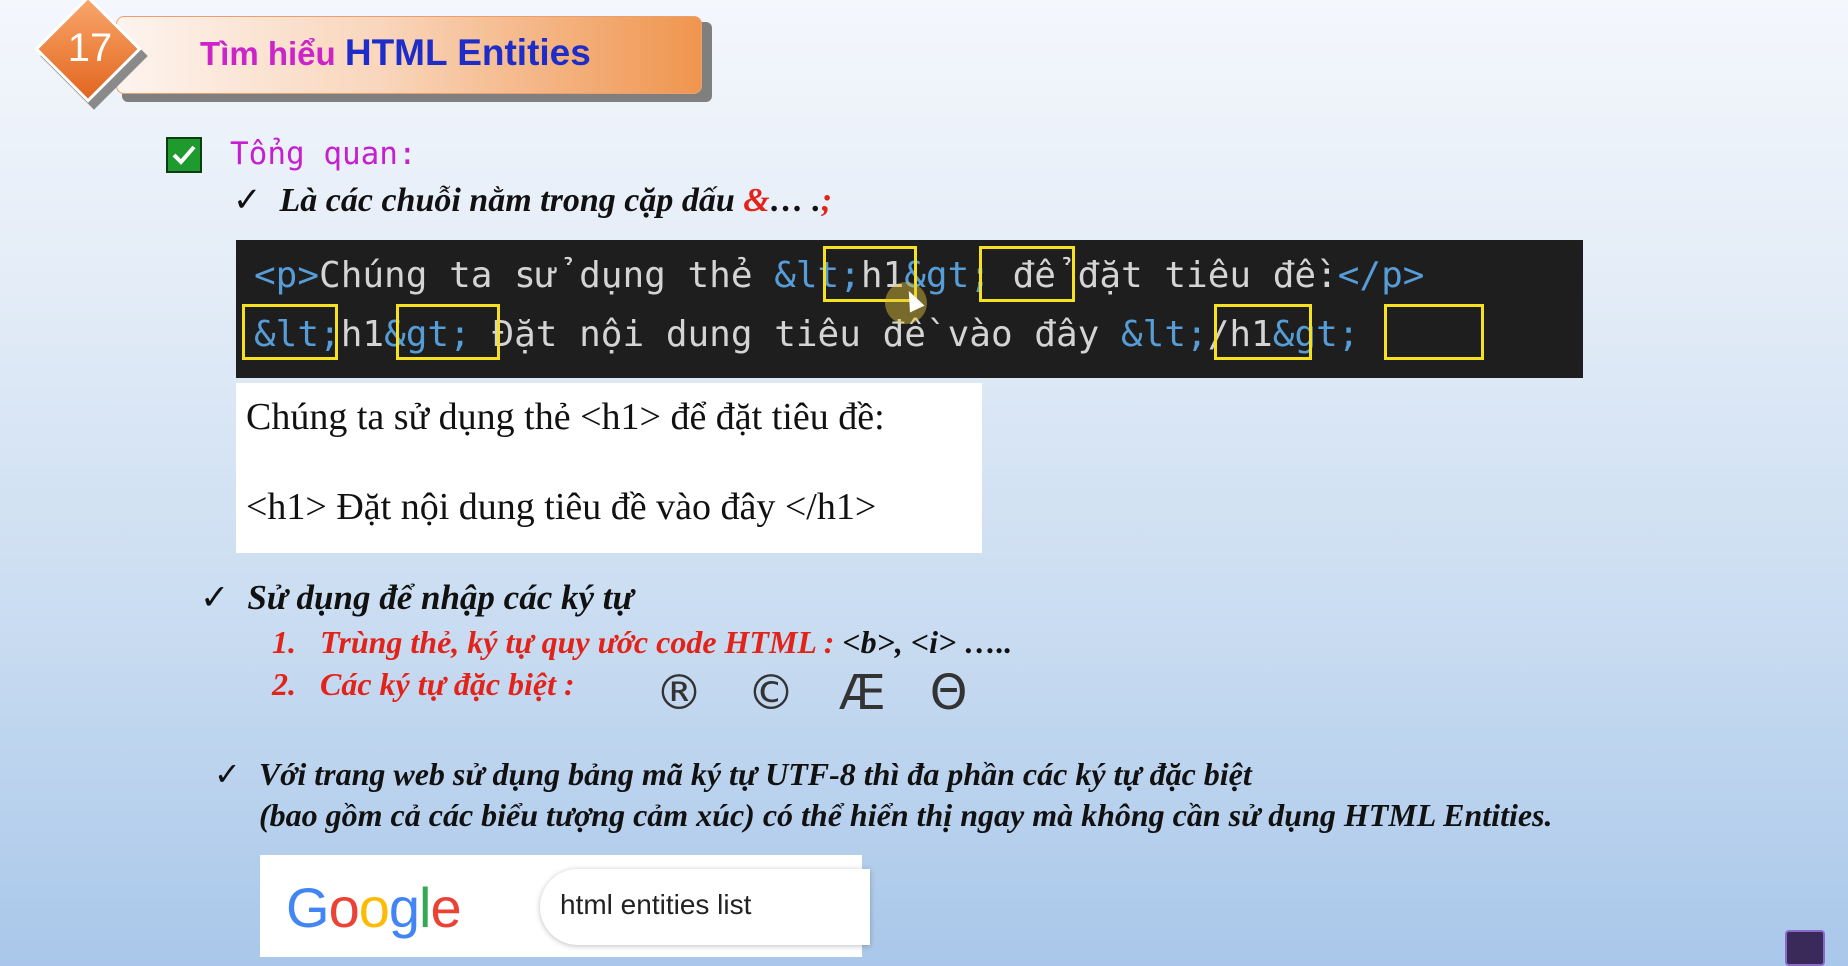 The height and width of the screenshot is (966, 1848). I want to click on bullet-2-text: Sử dụng để nhập các ký tự, so click(440, 597).